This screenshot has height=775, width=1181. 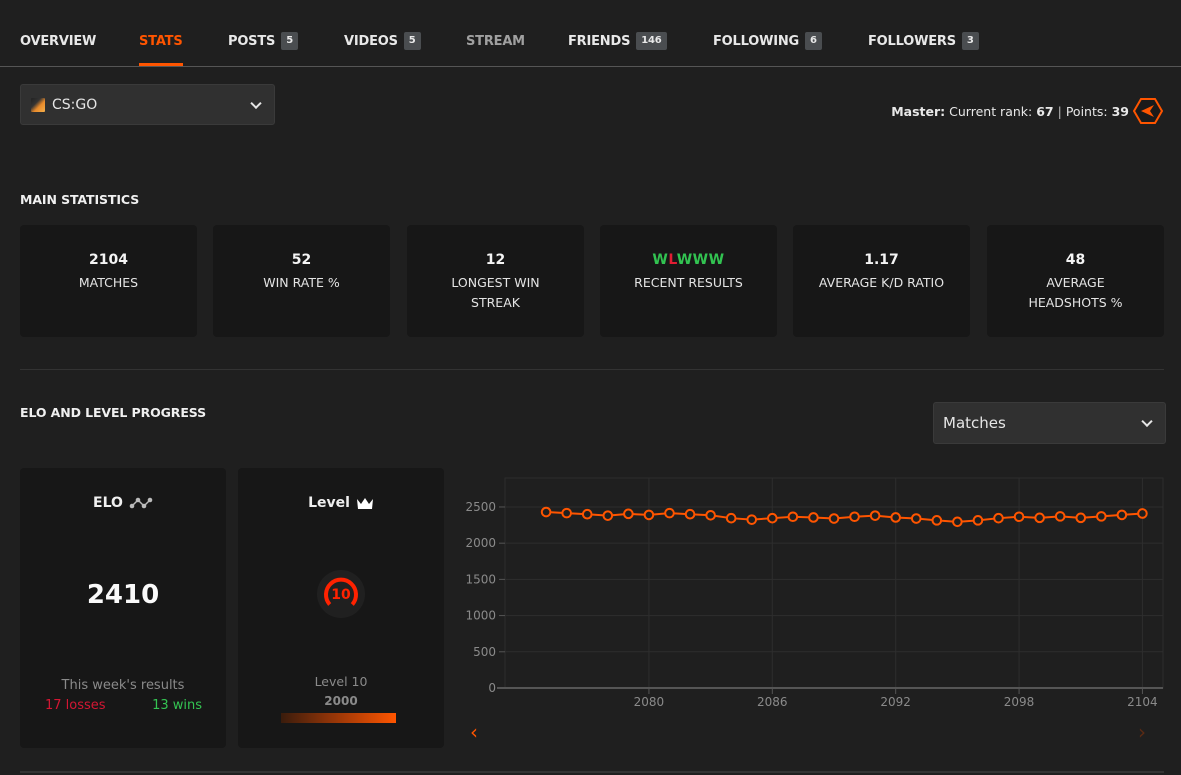 I want to click on tab-following: FOLLOWING 6, so click(x=767, y=41).